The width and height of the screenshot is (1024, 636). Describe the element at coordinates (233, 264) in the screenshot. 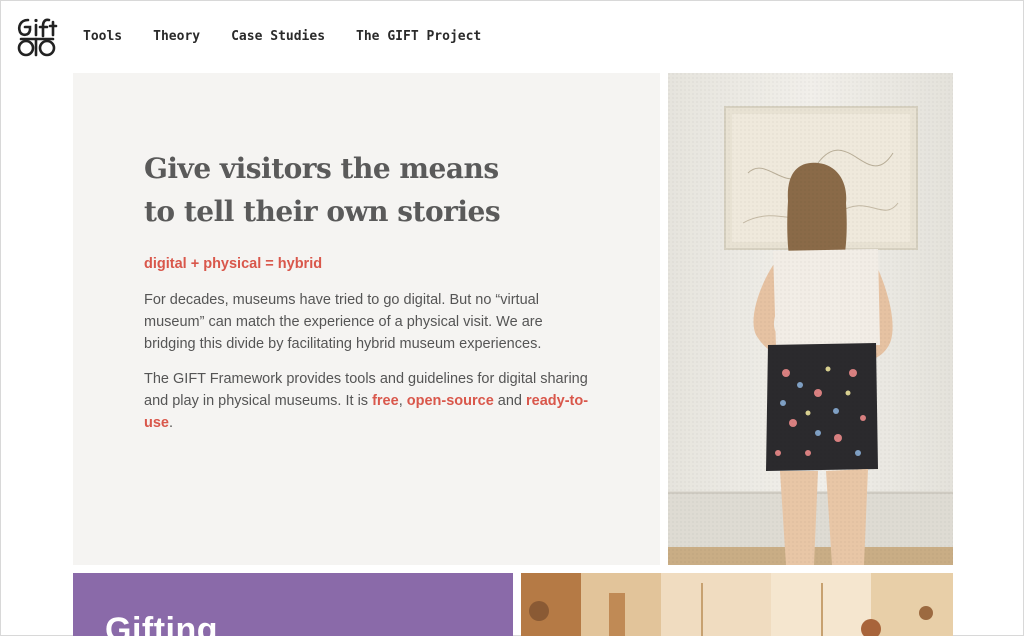

I see `hybrid-equation: digital + physical = hybrid` at that location.